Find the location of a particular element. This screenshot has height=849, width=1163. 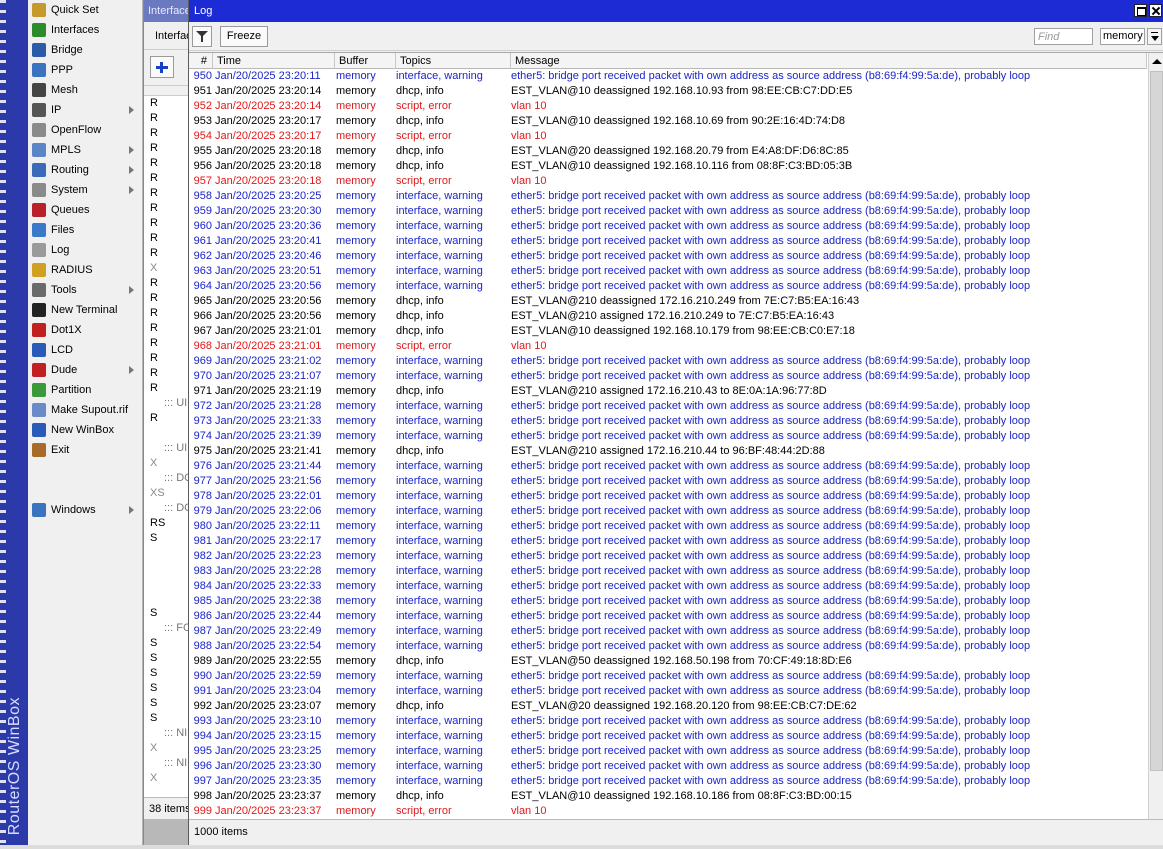

menu-item-interfaces: Interfaces is located at coordinates (85, 30).